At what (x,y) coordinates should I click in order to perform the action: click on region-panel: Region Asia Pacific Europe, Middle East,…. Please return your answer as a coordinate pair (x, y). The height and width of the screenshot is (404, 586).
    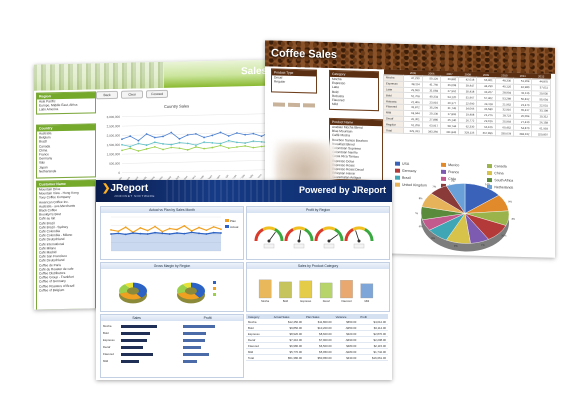
    Looking at the image, I should click on (66, 103).